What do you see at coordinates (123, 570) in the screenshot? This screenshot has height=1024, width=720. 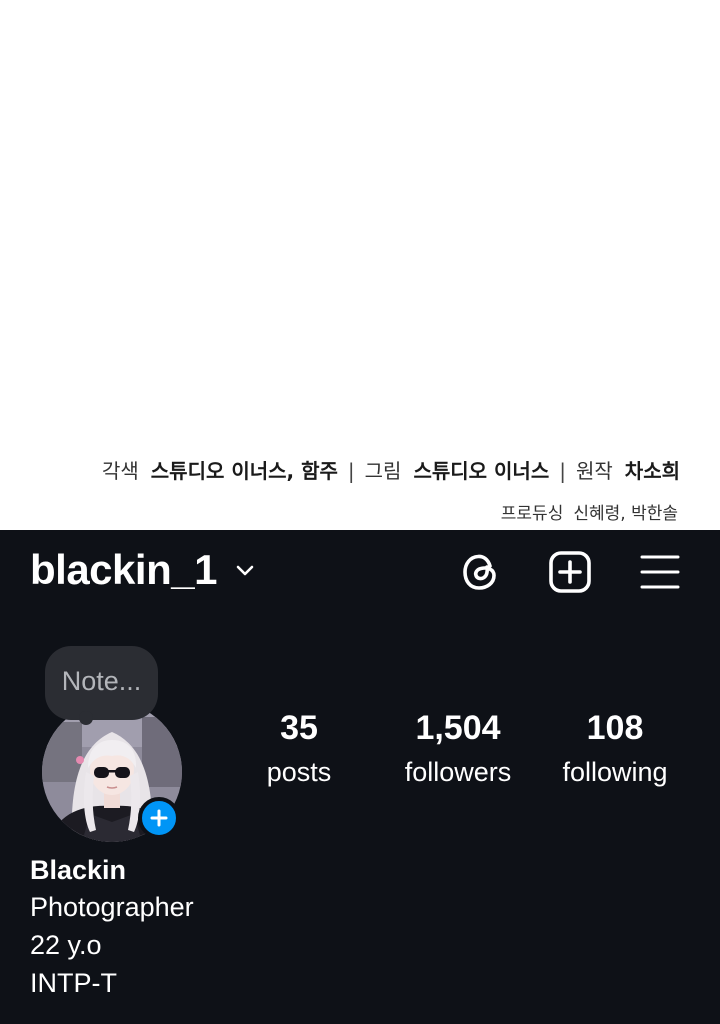 I see `username-title: blackin_1` at bounding box center [123, 570].